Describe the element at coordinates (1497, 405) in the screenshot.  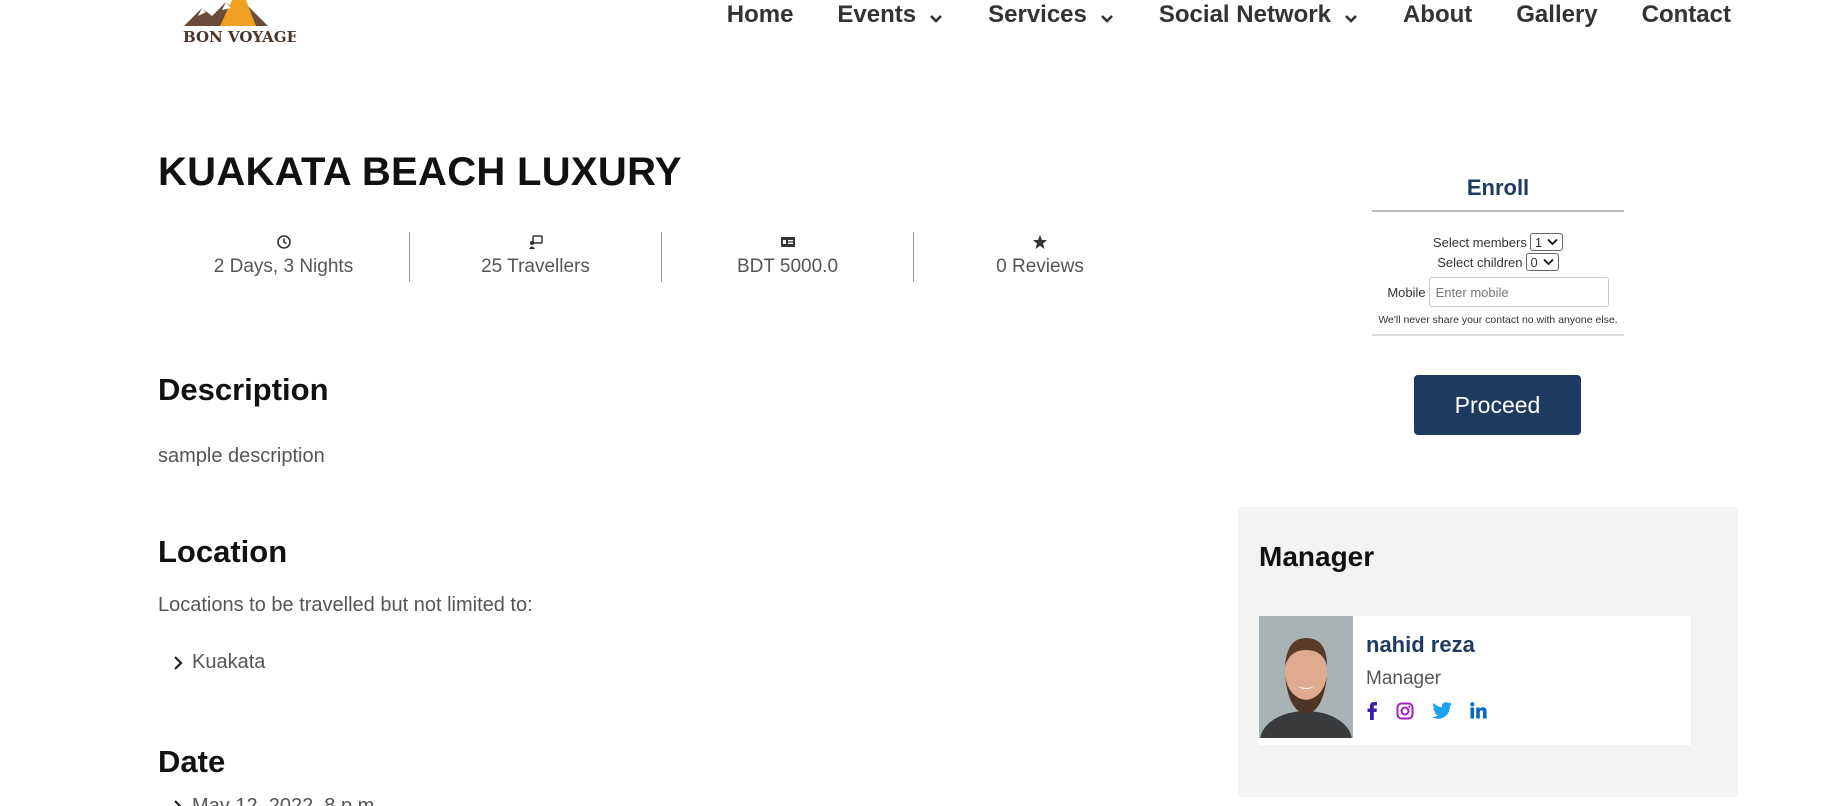
I see `proceed-button: Proceed` at that location.